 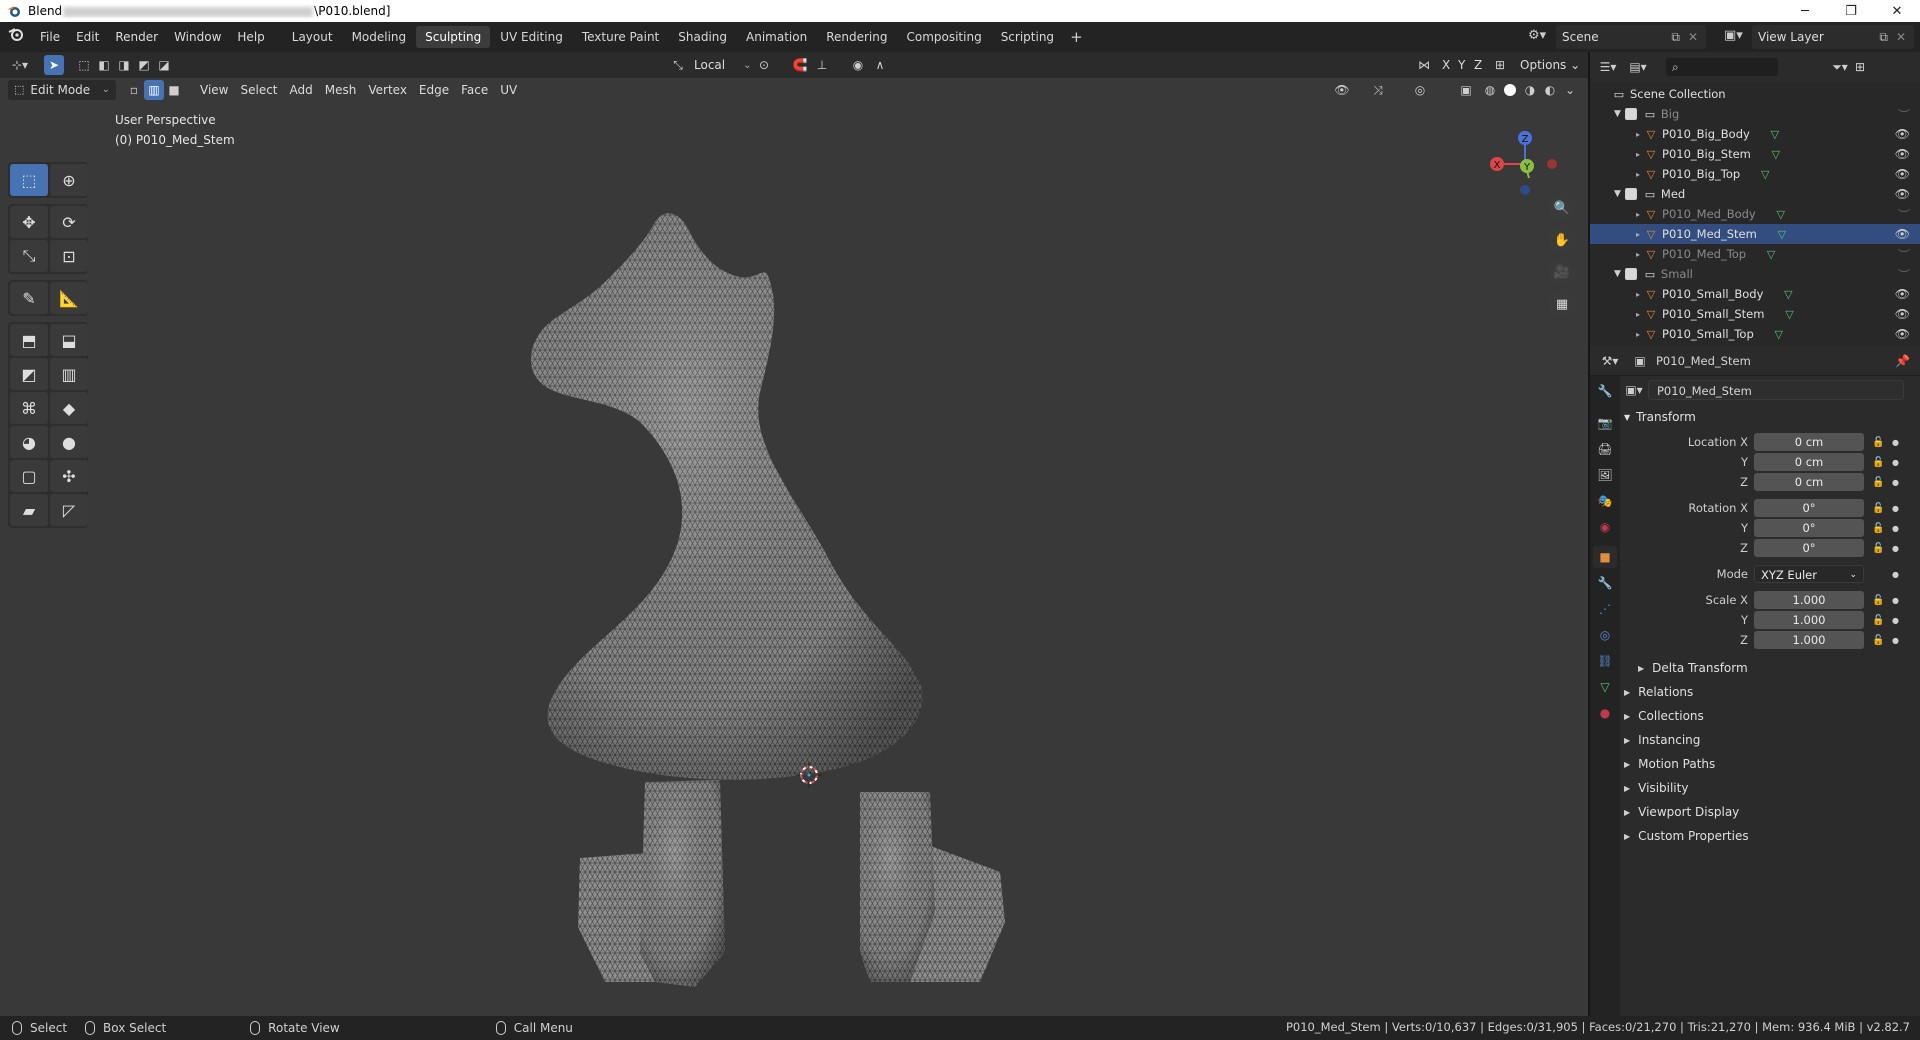 I want to click on blender-menu-icon, so click(x=16, y=37).